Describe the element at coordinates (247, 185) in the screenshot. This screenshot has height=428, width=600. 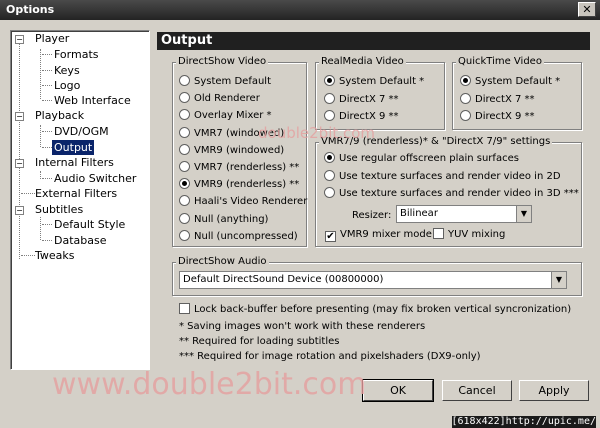
I see `radio-label: VMR9 (renderless) **` at that location.